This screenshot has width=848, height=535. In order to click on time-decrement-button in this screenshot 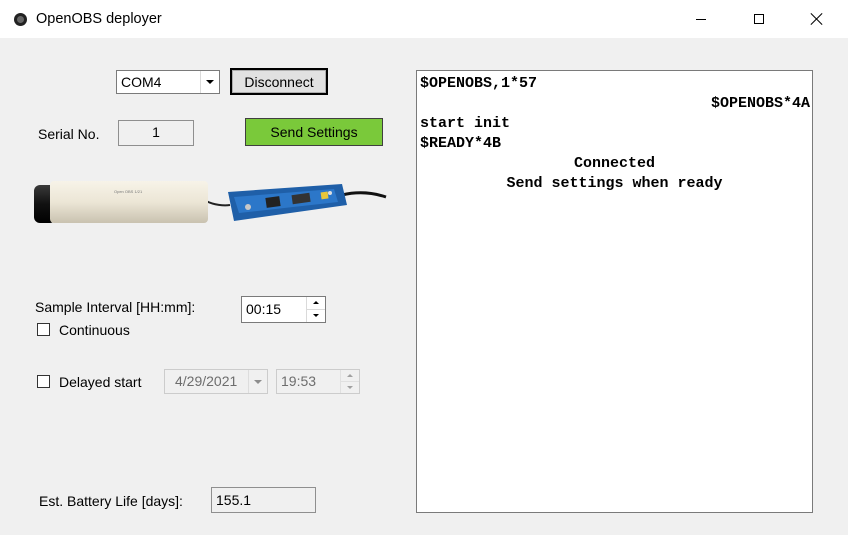, I will do `click(350, 388)`.